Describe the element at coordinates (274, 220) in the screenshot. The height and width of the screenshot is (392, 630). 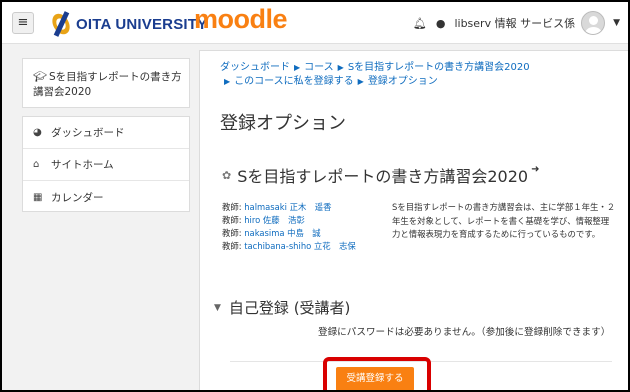
I see `teacher-name: hiro 佐藤 浩彰` at that location.